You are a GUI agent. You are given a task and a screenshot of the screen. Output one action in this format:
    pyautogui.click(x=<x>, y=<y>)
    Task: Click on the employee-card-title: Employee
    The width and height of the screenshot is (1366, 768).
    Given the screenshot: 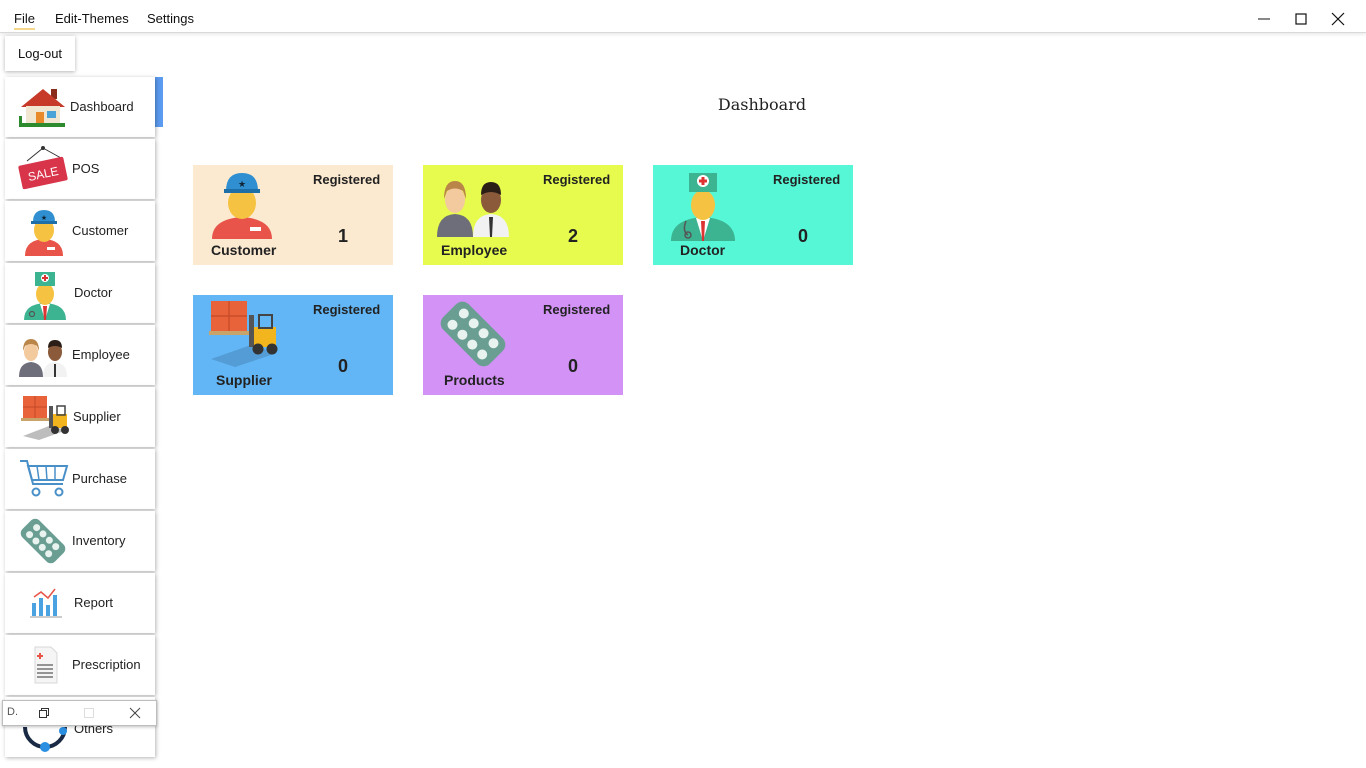 What is the action you would take?
    pyautogui.click(x=474, y=250)
    